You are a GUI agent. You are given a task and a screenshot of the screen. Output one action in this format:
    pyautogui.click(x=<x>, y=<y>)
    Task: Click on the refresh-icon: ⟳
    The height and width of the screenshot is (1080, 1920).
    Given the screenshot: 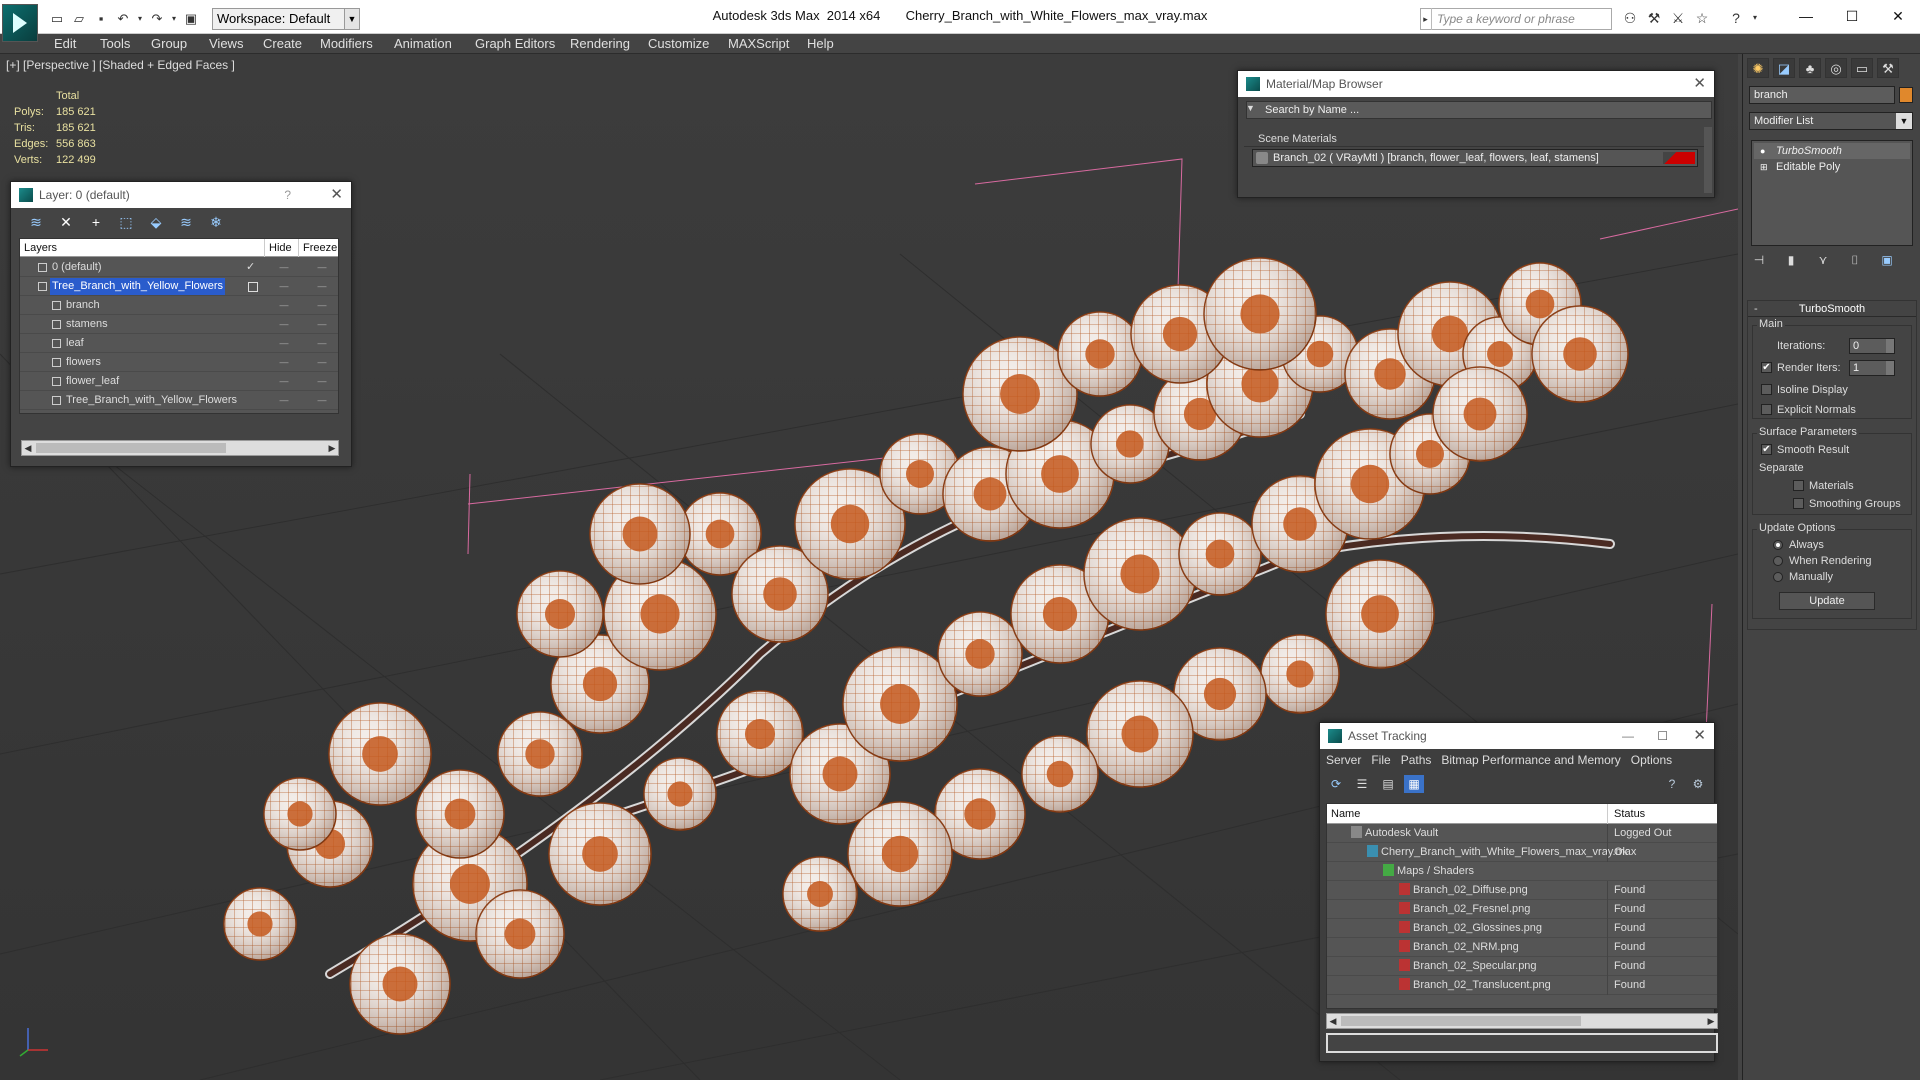 What is the action you would take?
    pyautogui.click(x=1336, y=784)
    